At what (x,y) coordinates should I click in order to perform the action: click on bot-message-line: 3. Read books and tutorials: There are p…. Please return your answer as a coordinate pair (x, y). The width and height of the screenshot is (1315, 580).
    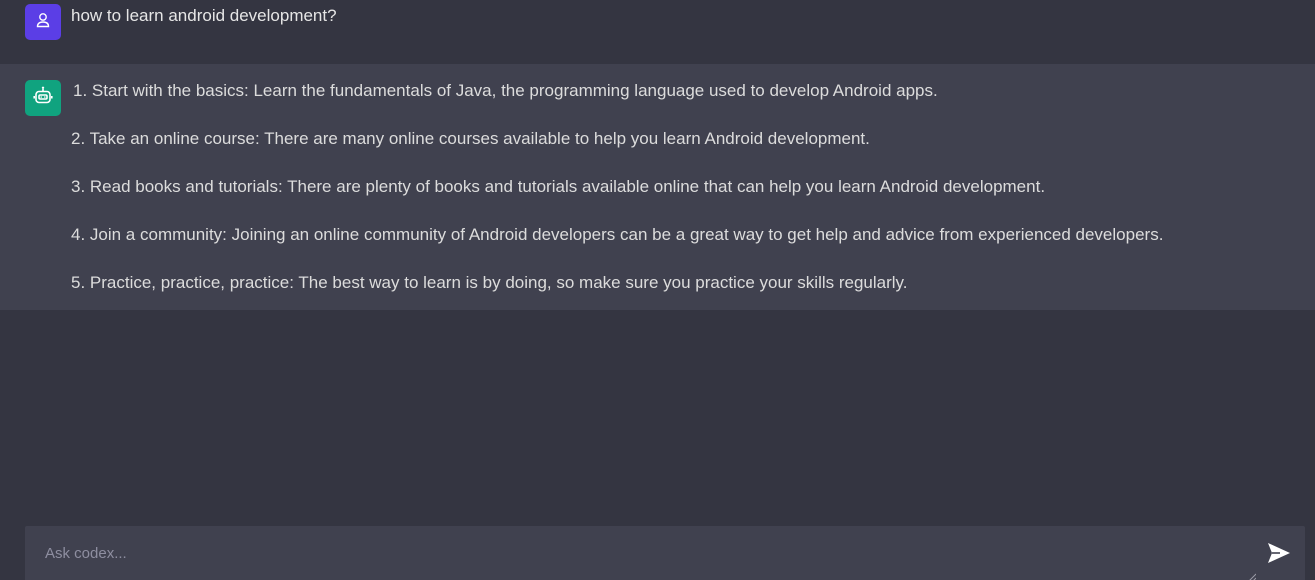
    Looking at the image, I should click on (558, 186).